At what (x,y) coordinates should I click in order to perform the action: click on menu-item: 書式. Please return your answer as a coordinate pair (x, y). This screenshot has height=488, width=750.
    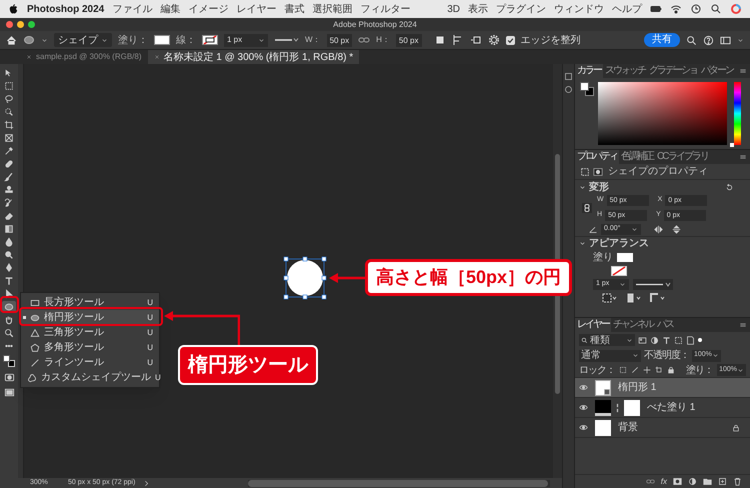
    Looking at the image, I should click on (294, 9).